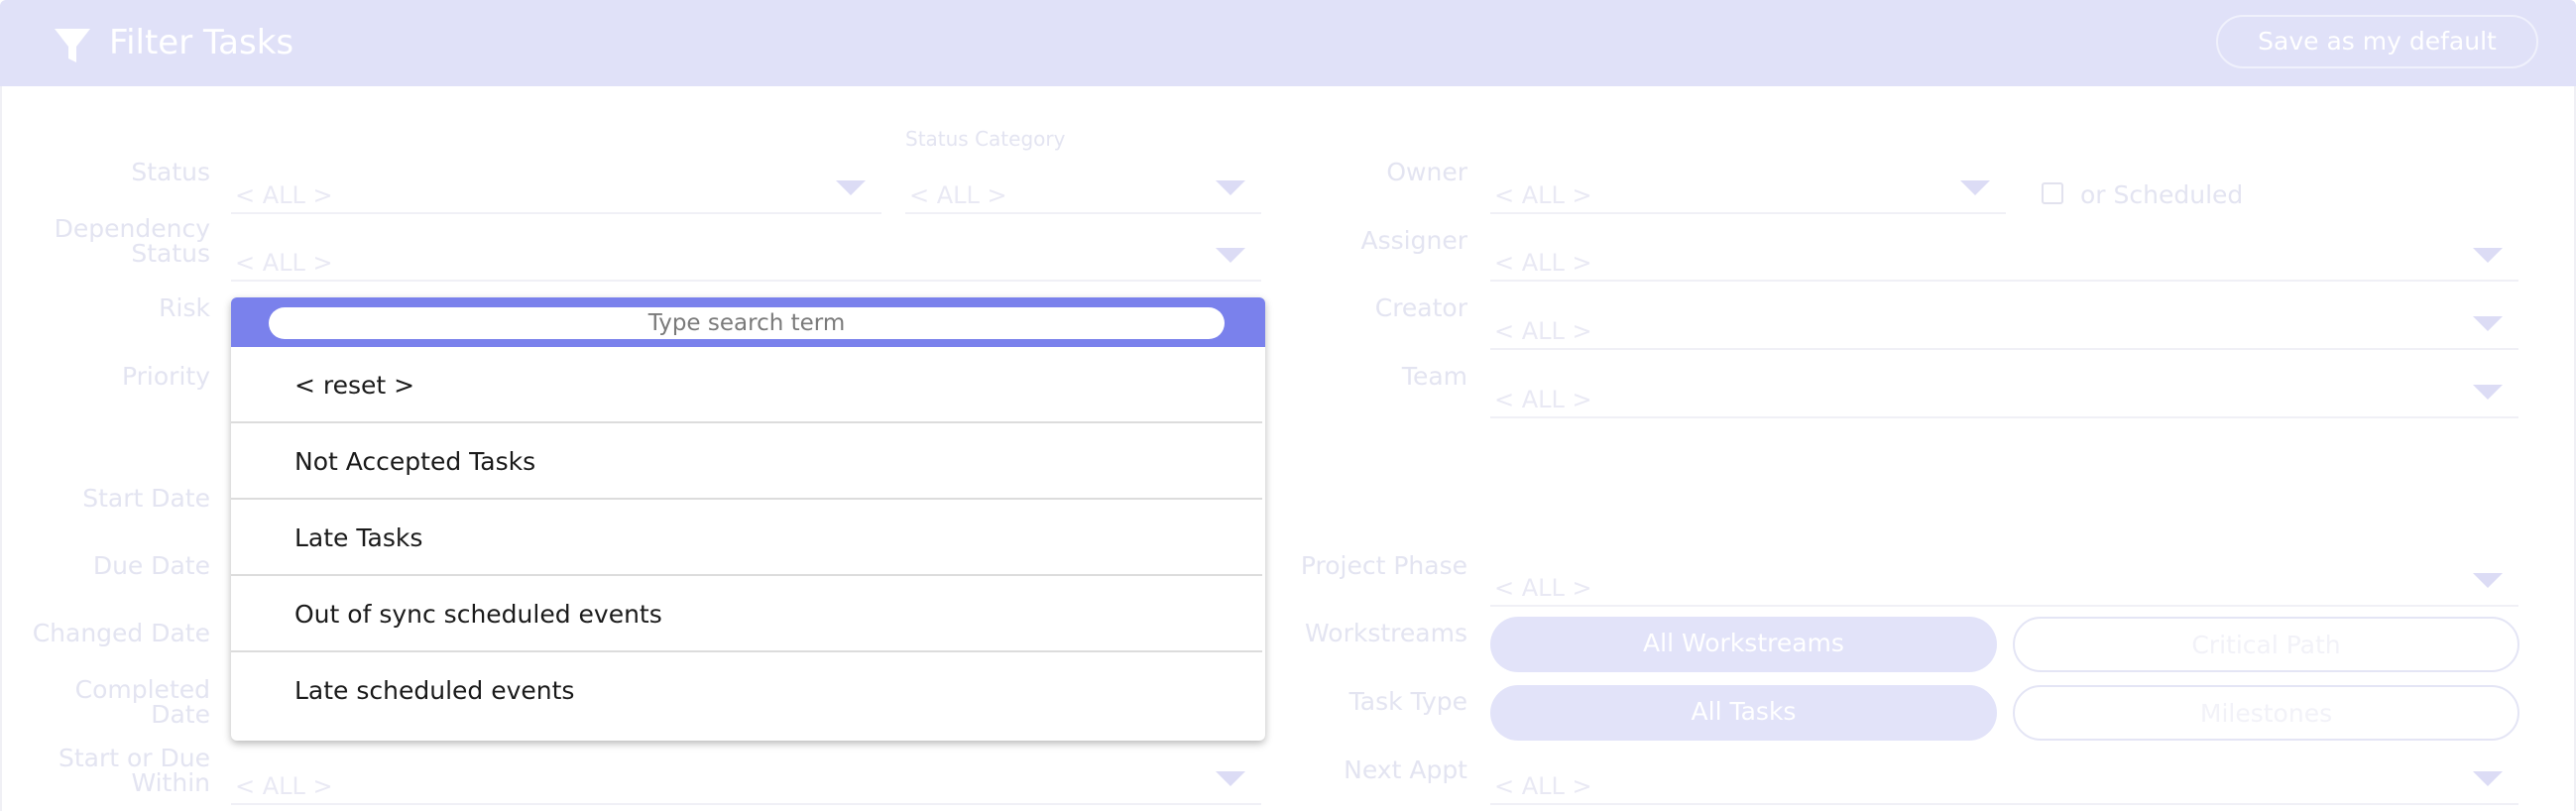 The image size is (2576, 811). Describe the element at coordinates (181, 714) in the screenshot. I see `completed-date-label-line2: Date` at that location.